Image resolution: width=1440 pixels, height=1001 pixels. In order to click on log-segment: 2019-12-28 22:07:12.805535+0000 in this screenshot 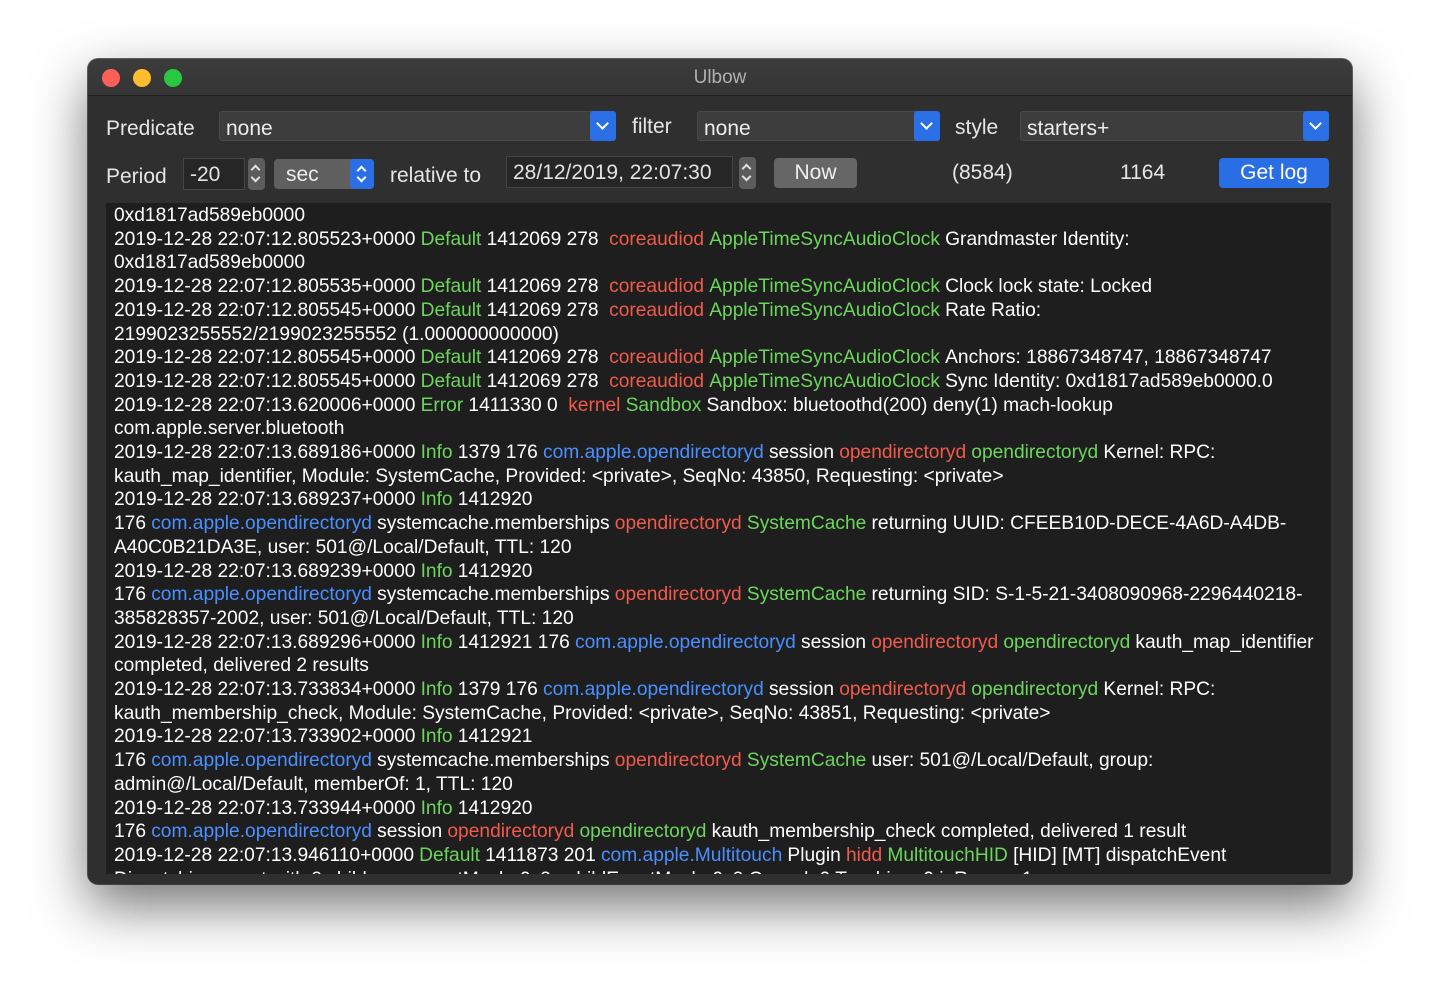, I will do `click(265, 287)`.